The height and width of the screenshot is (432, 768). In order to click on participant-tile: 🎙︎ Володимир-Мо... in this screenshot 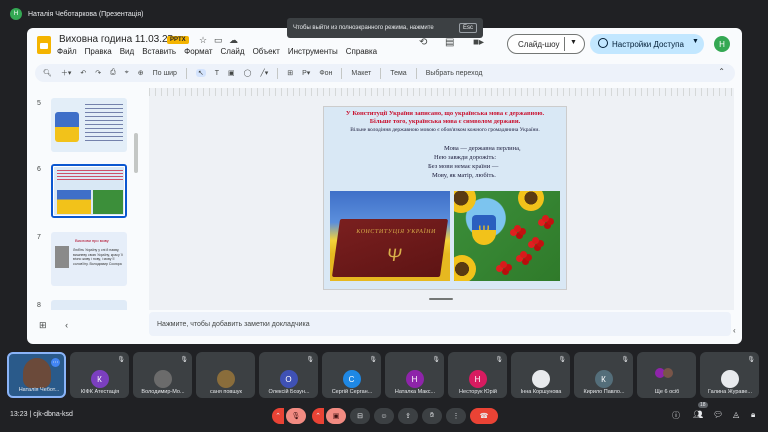, I will do `click(162, 375)`.